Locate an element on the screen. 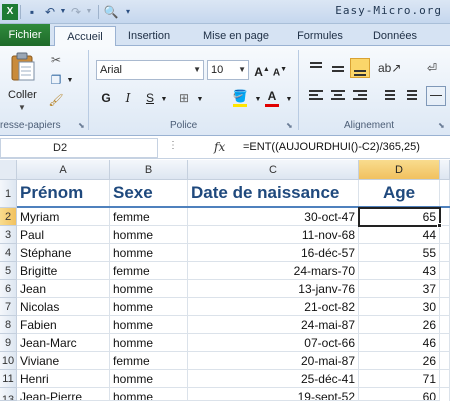 The image size is (450, 401). align-right-button is located at coordinates (360, 96).